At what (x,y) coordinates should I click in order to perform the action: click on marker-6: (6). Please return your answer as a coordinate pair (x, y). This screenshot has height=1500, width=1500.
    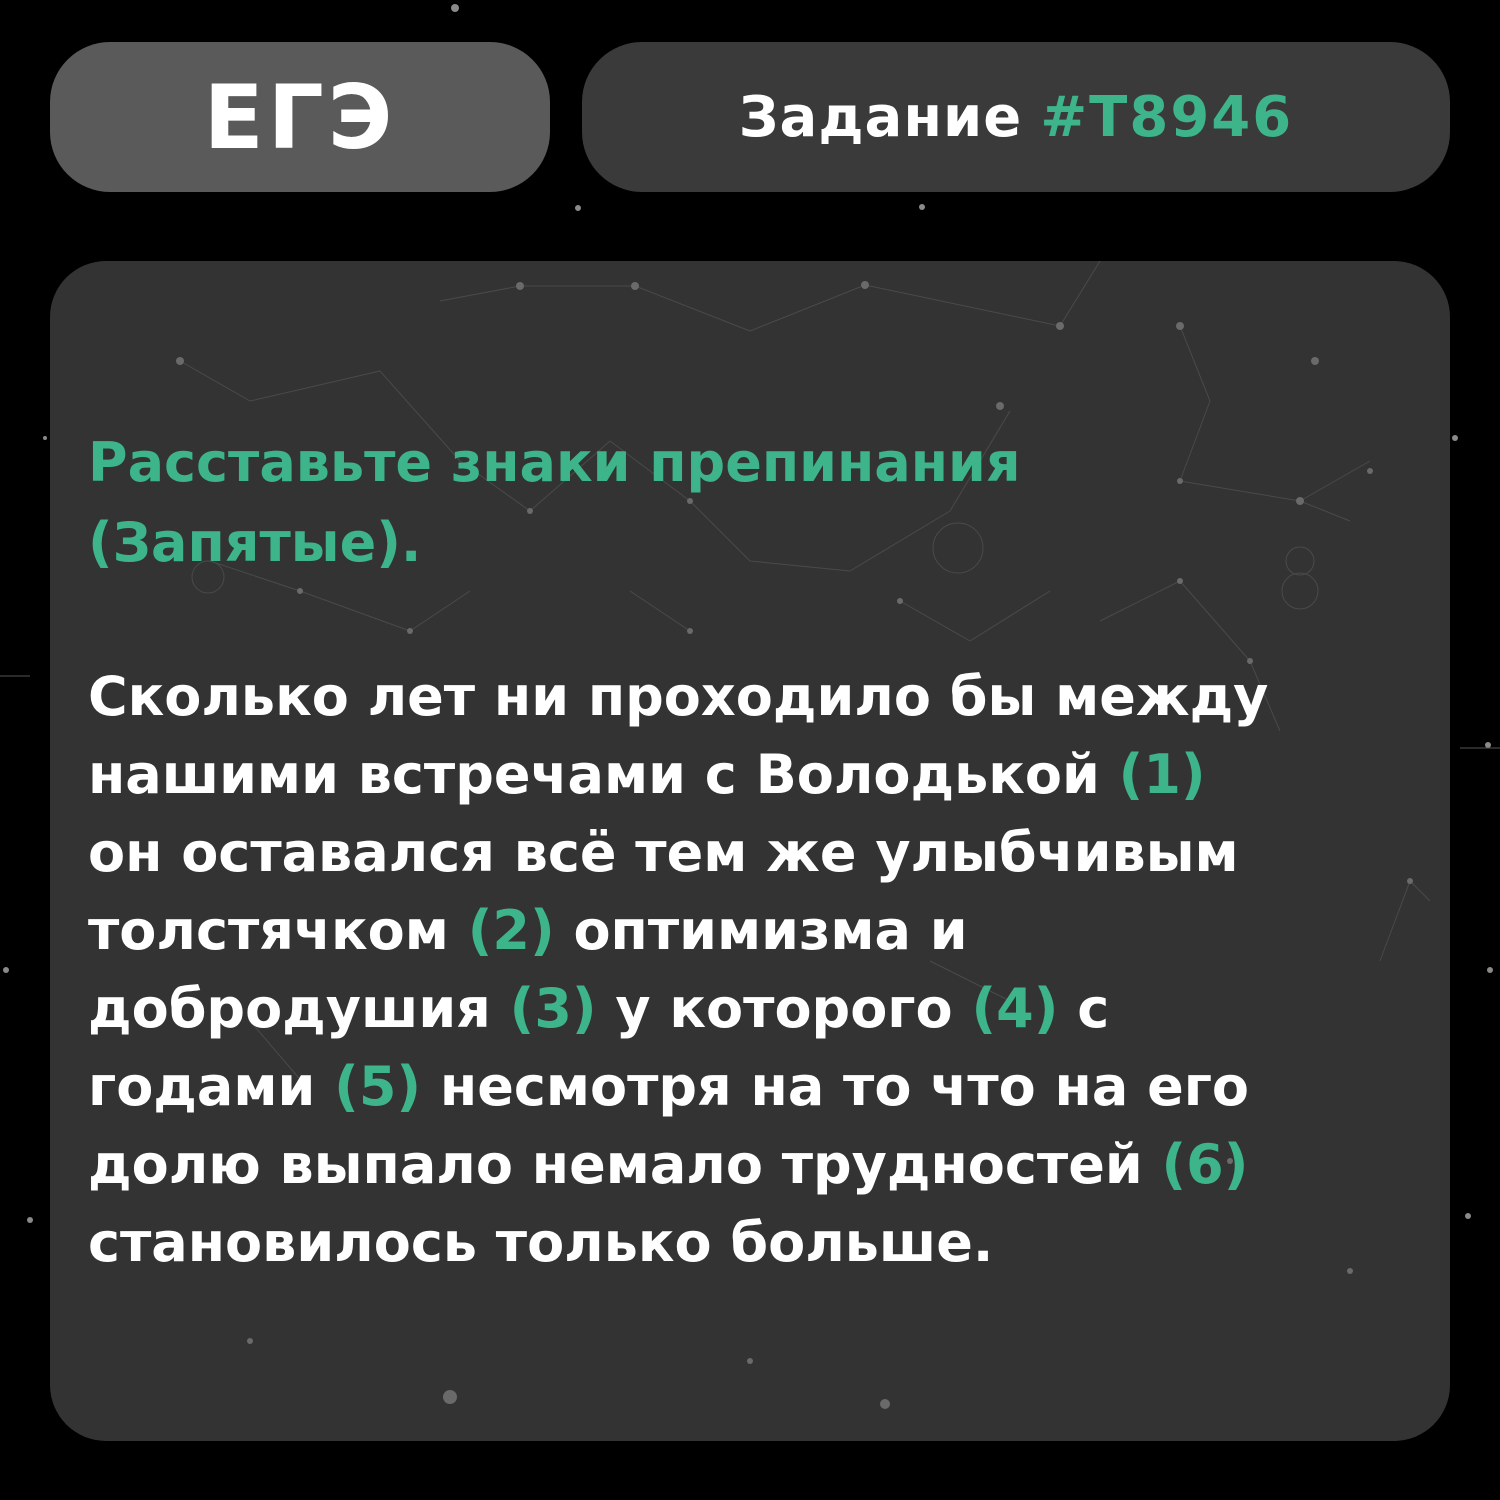
    Looking at the image, I should click on (1205, 1164).